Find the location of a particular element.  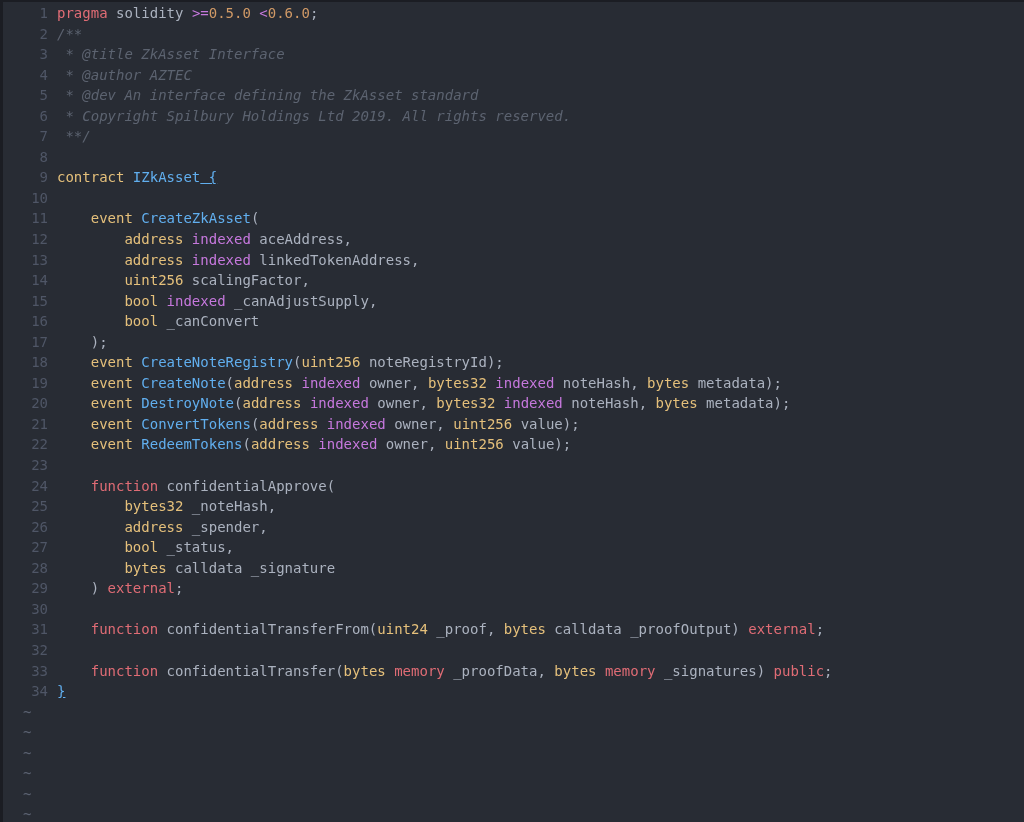

code-line: event CreateNote(address indexed owner, bytes32 indexed noteHash, bytes metadata); is located at coordinates (435, 383).